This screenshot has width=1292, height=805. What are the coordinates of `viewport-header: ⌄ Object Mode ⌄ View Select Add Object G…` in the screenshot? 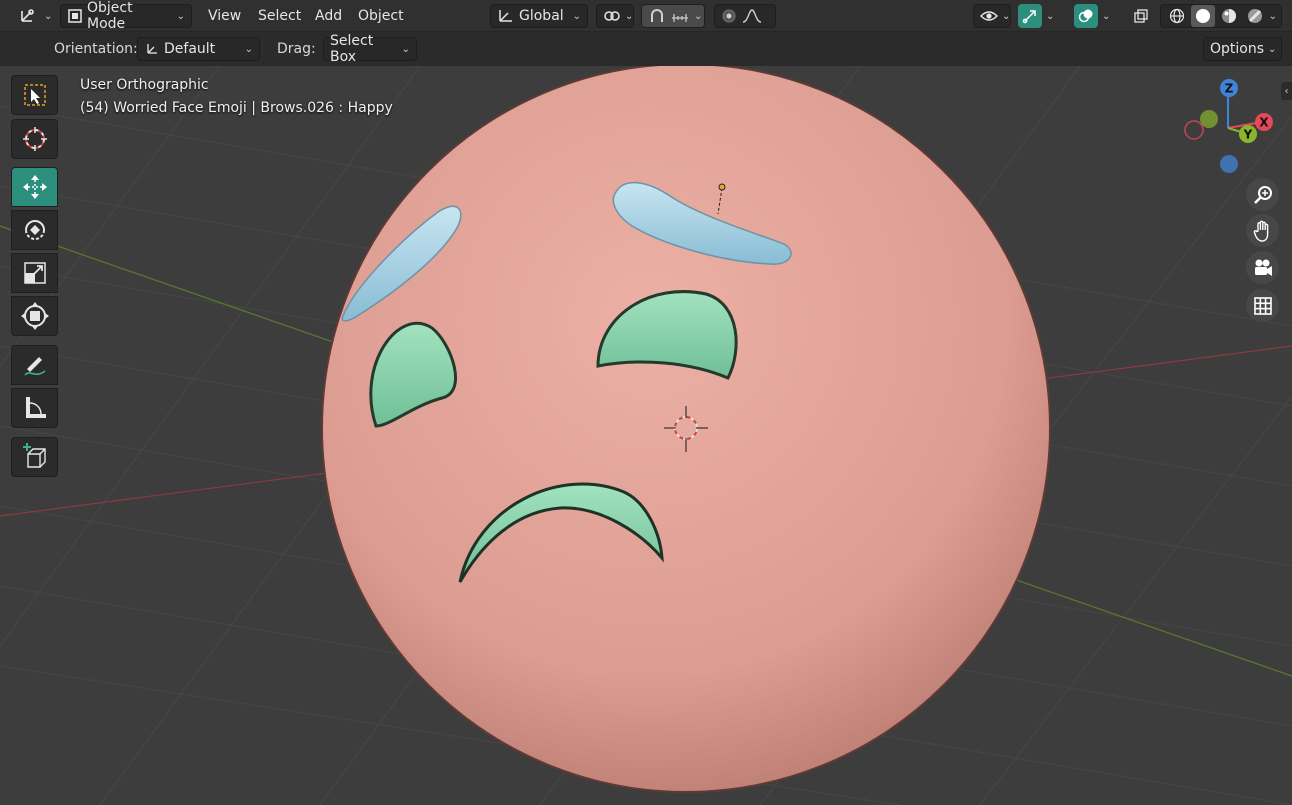 It's located at (646, 16).